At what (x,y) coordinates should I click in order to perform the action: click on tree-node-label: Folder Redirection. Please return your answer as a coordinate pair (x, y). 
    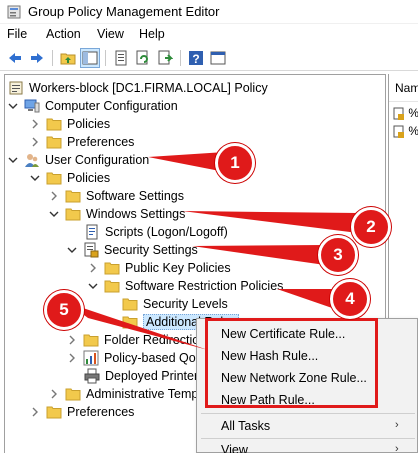
    Looking at the image, I should click on (155, 340).